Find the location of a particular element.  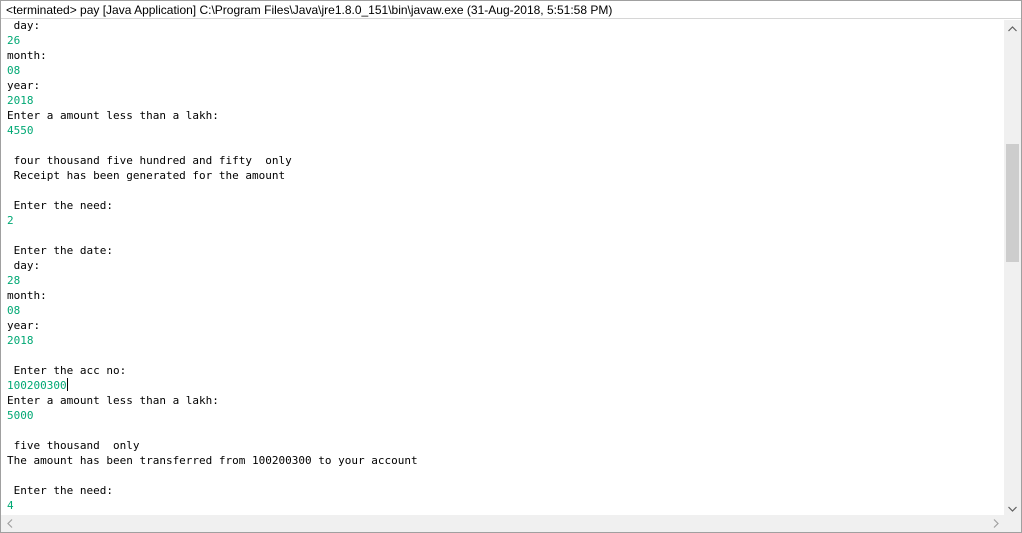

console-line-text: 5000 is located at coordinates (20, 415).